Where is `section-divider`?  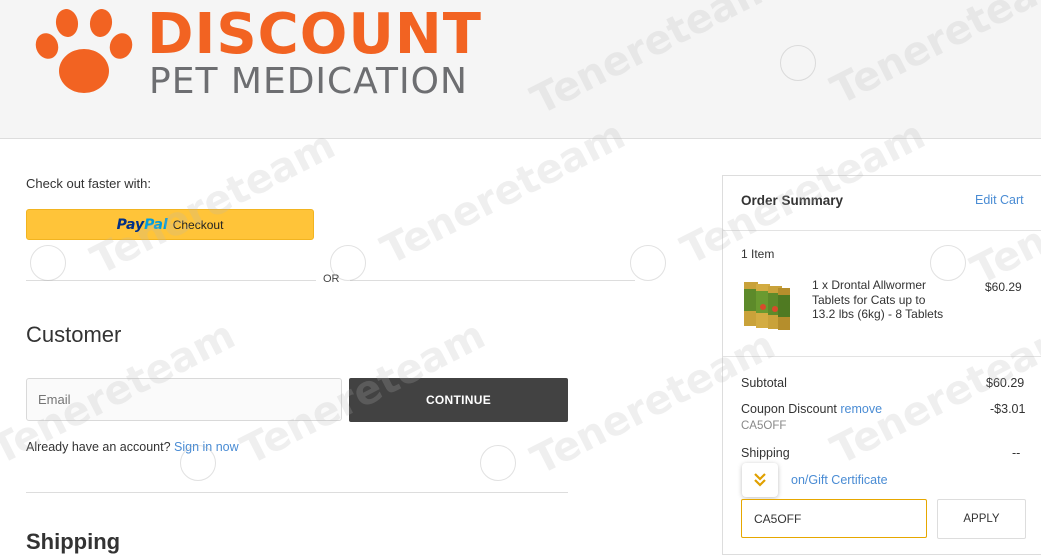
section-divider is located at coordinates (297, 492).